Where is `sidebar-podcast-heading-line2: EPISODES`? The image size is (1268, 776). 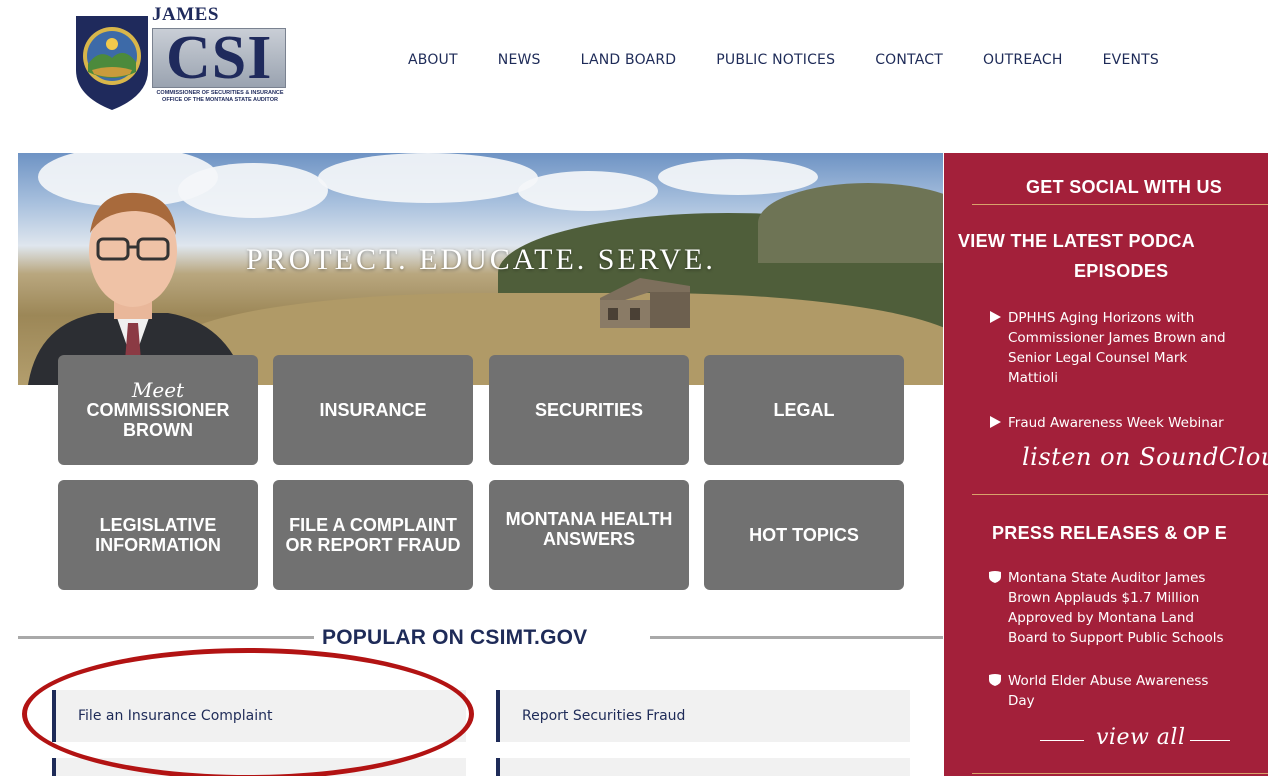
sidebar-podcast-heading-line2: EPISODES is located at coordinates (1121, 271).